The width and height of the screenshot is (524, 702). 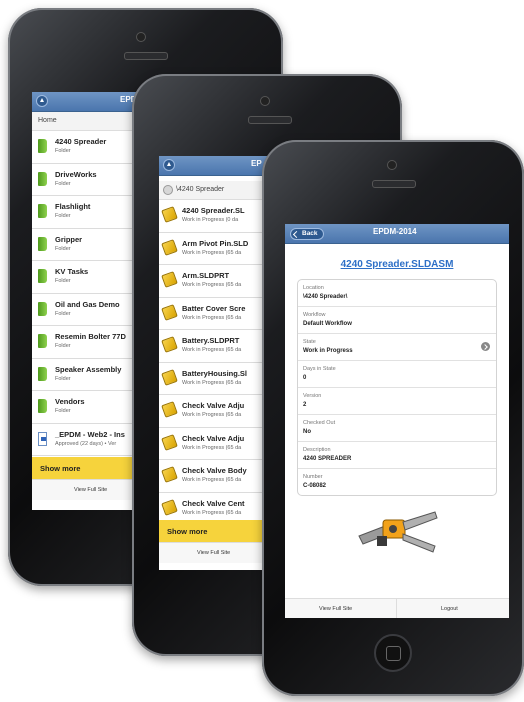 I want to click on property-days-in-state: Days in State 0, so click(x=397, y=374).